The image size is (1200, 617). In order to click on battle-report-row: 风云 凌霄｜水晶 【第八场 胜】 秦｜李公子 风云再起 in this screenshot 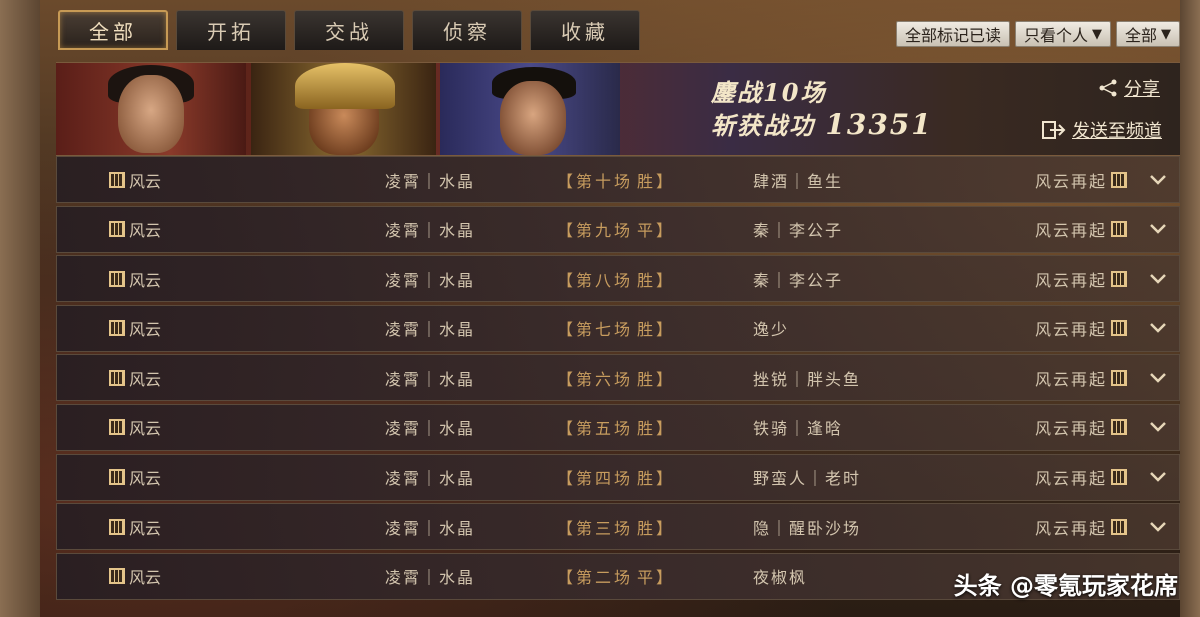, I will do `click(618, 279)`.